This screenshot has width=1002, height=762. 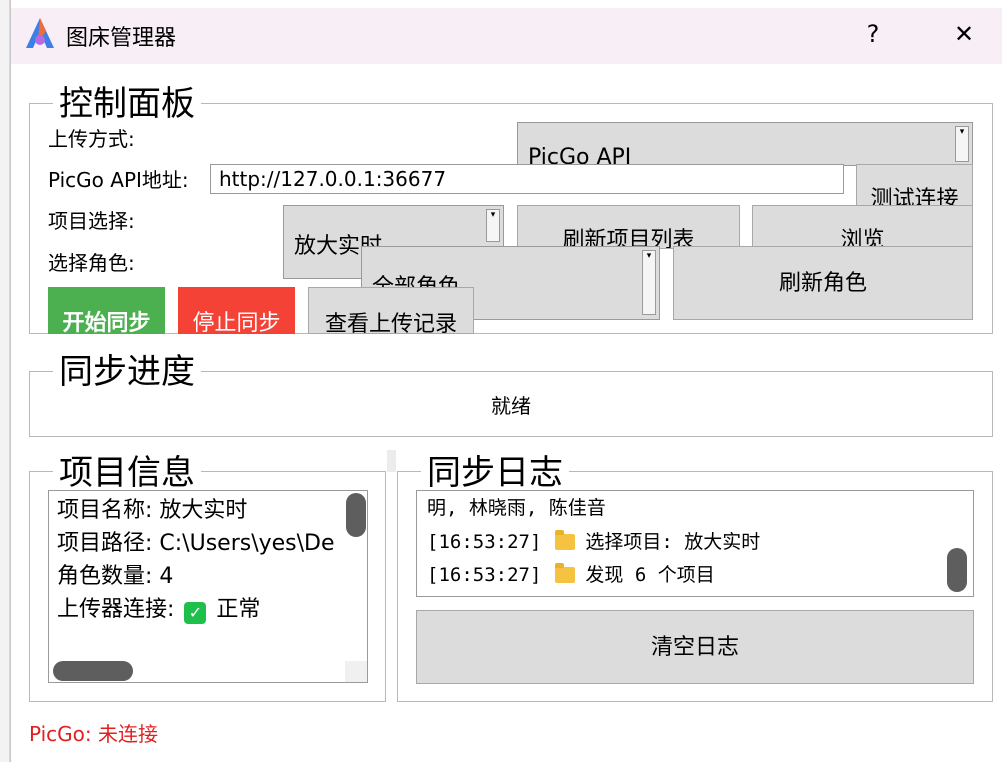 I want to click on uploader-line: 上传器连接: ✓ 正常, so click(x=158, y=609).